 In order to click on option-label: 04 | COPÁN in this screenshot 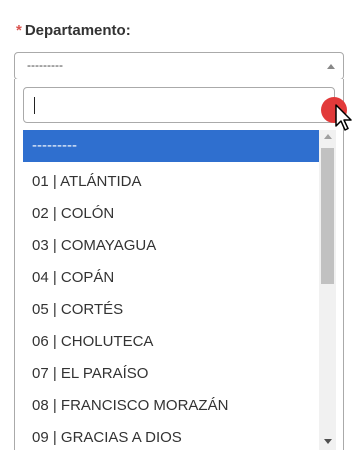, I will do `click(73, 277)`.